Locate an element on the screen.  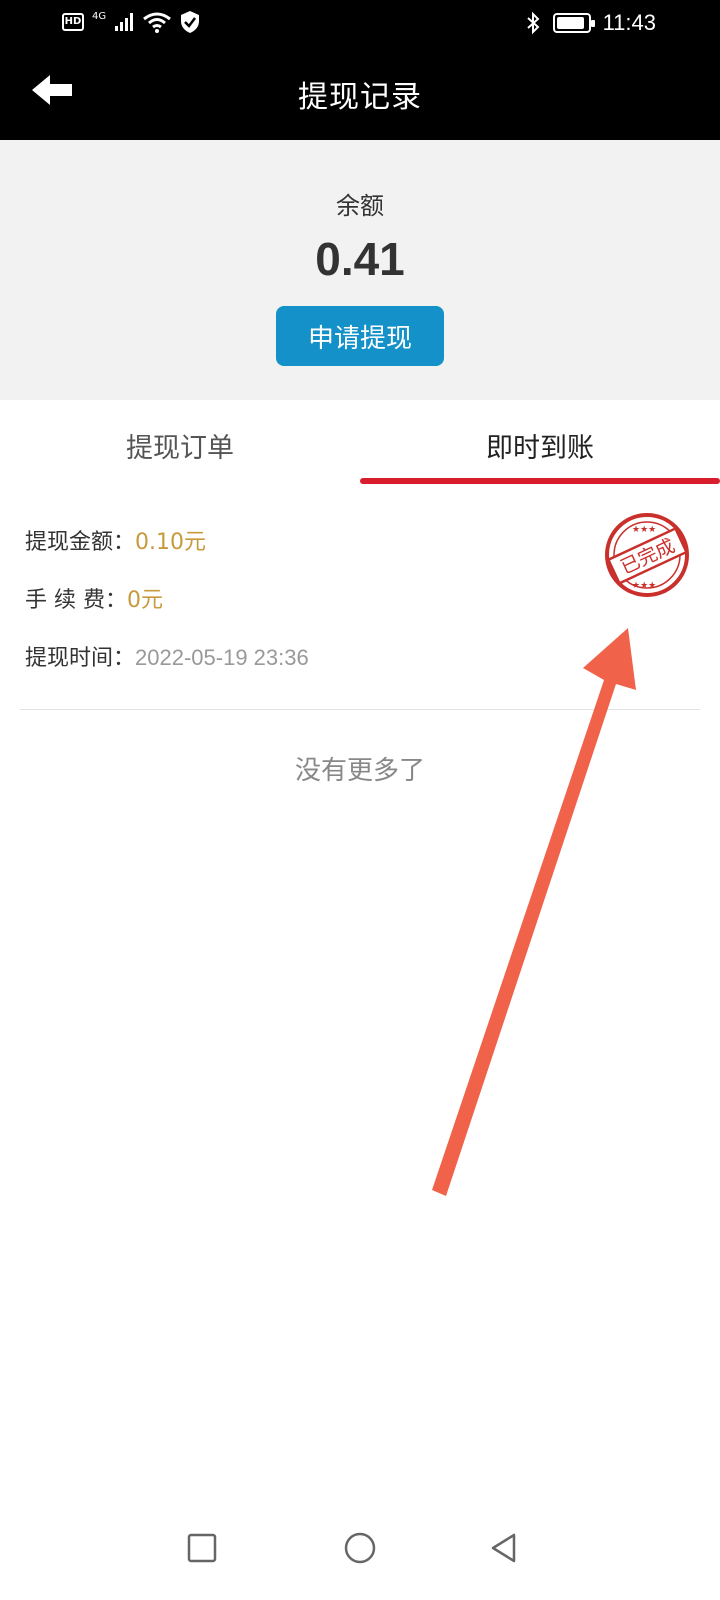
recent-apps-button is located at coordinates (202, 1548).